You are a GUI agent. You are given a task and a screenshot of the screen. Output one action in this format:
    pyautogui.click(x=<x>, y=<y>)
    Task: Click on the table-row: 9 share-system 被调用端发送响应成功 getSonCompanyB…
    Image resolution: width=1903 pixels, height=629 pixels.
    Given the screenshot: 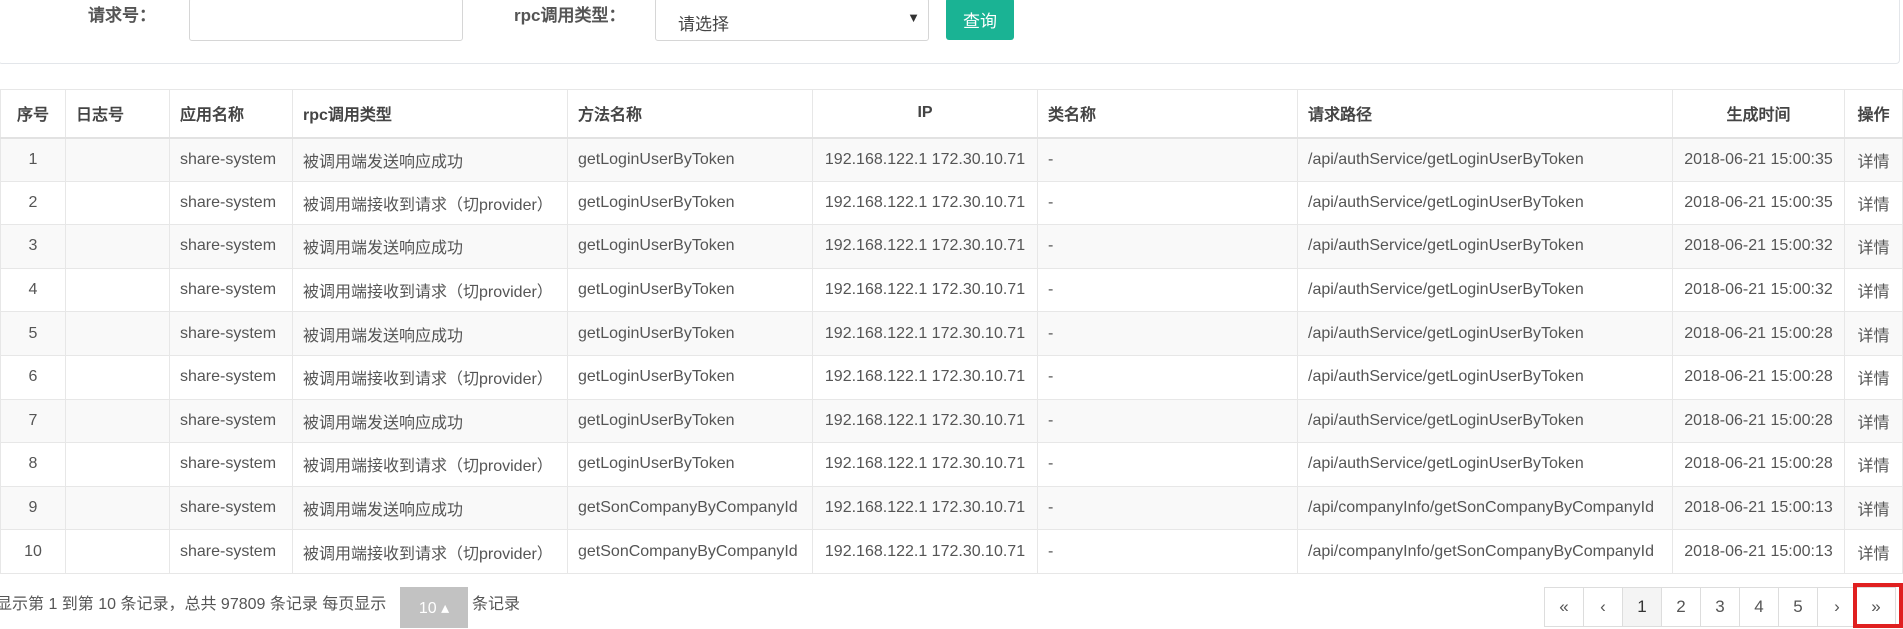 What is the action you would take?
    pyautogui.click(x=951, y=508)
    